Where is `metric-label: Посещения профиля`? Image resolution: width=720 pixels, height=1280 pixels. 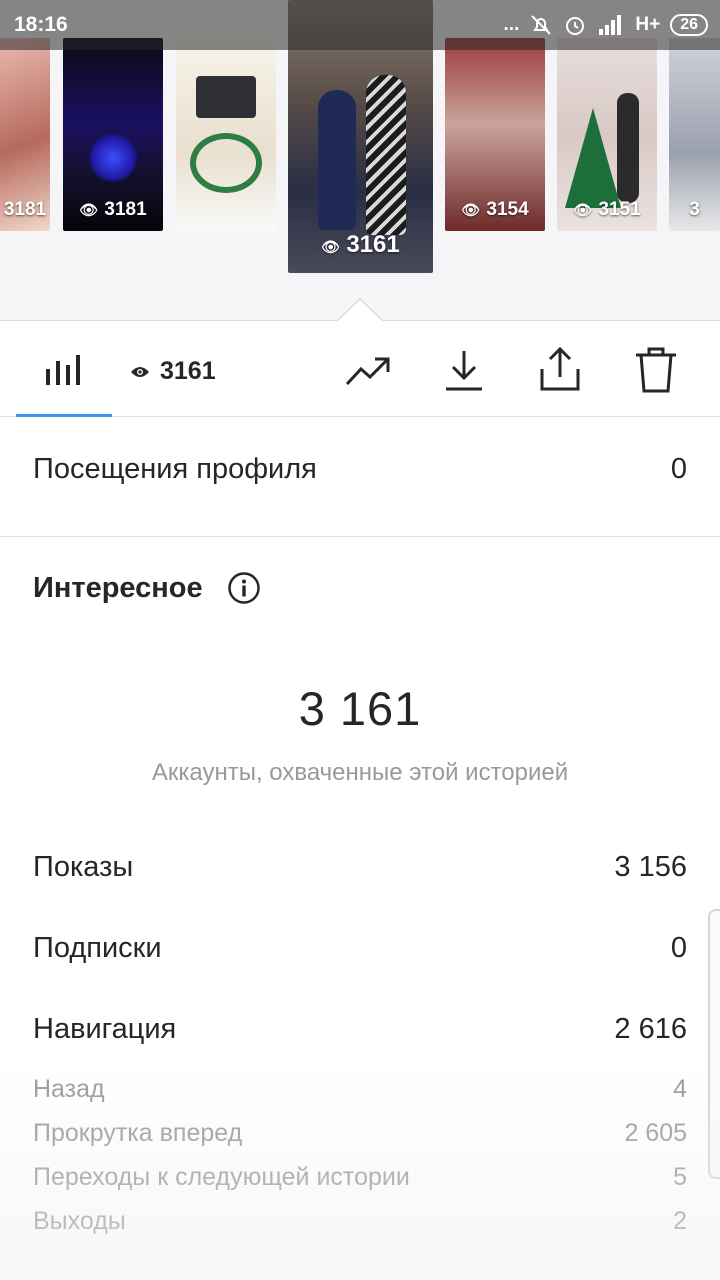
metric-label: Посещения профиля is located at coordinates (175, 469).